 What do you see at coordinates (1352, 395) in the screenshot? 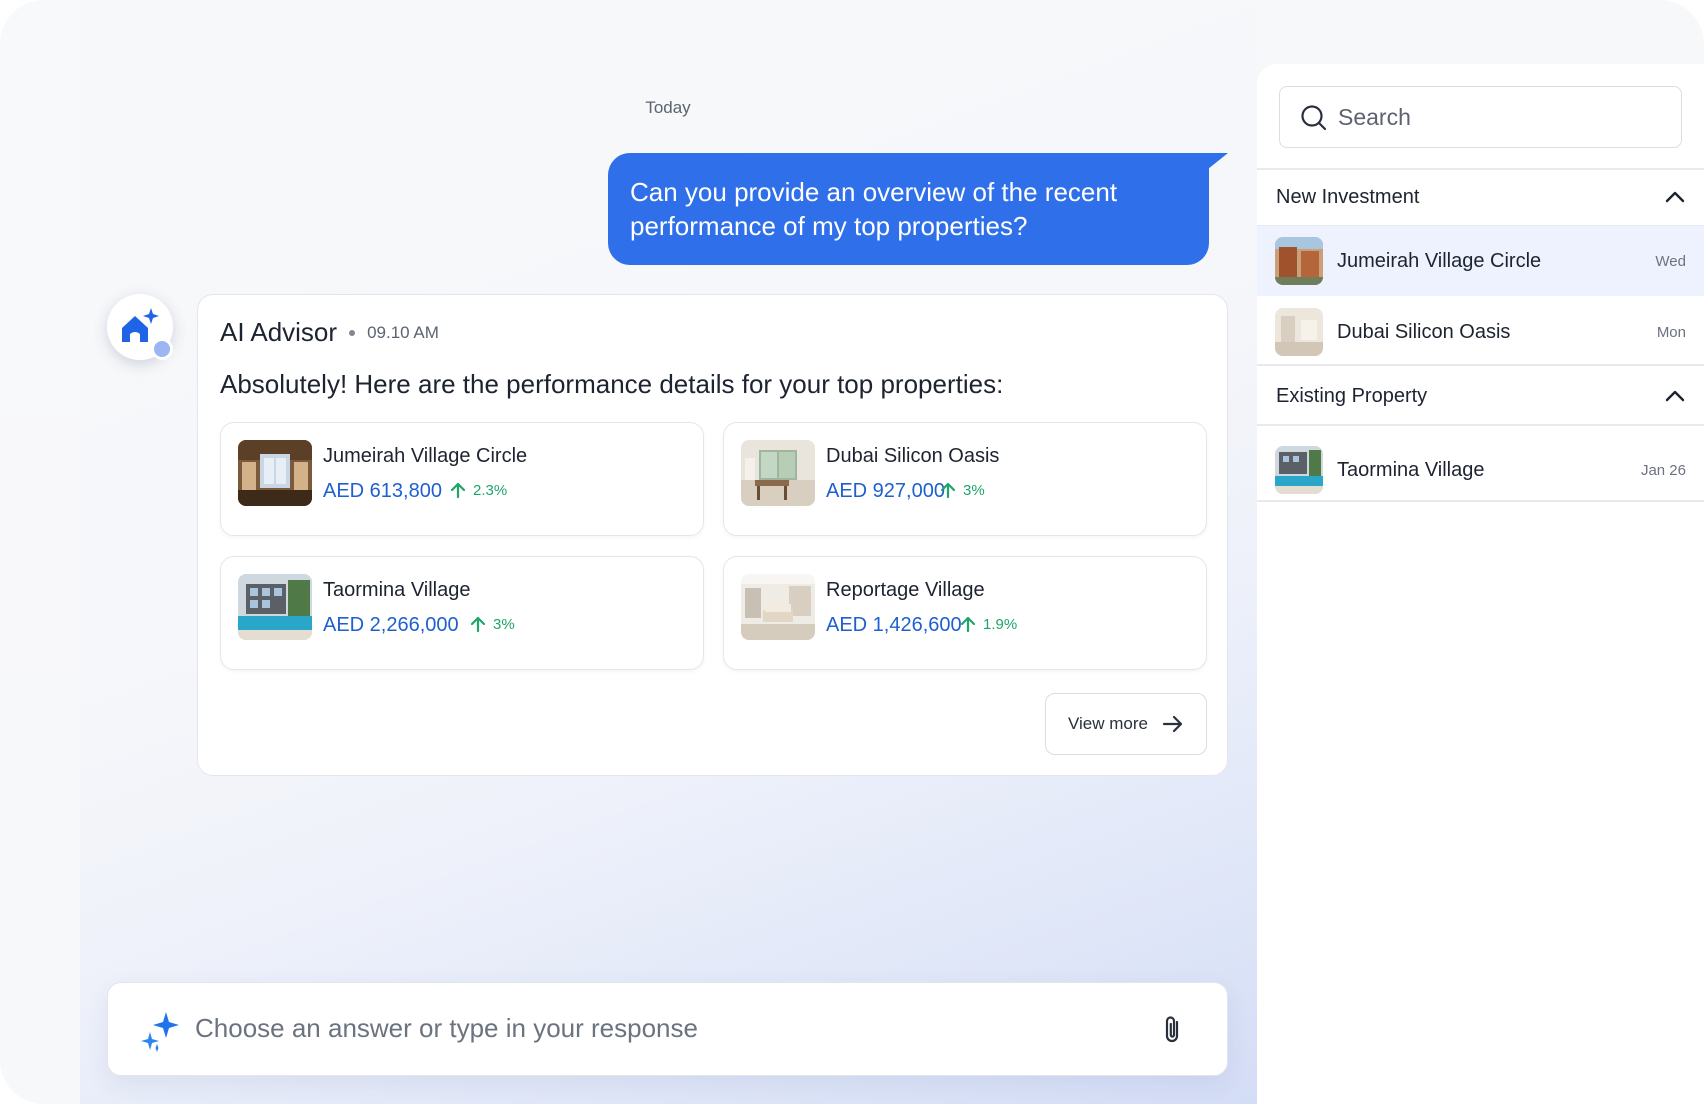
I see `section-title: Existing Property` at bounding box center [1352, 395].